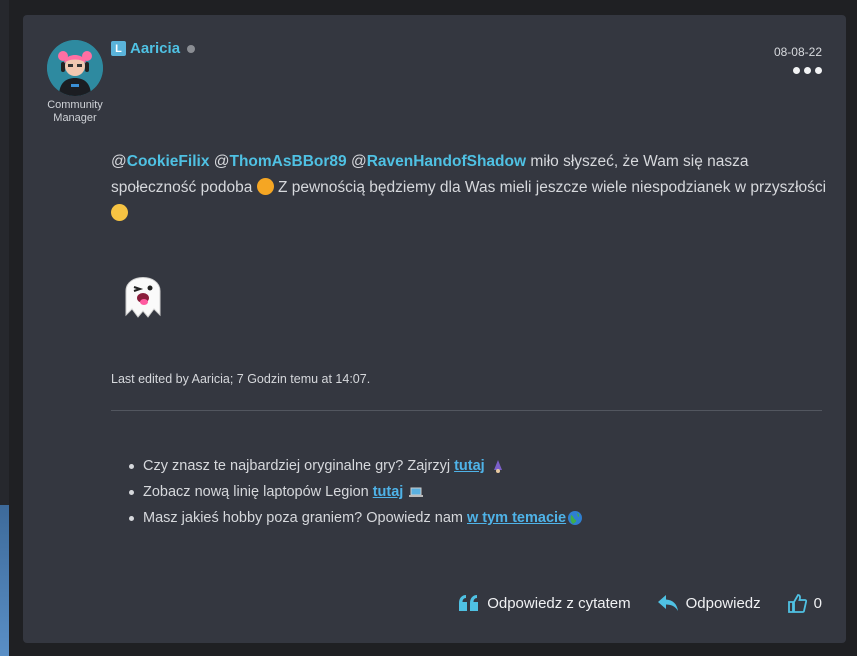 The height and width of the screenshot is (656, 857). Describe the element at coordinates (797, 52) in the screenshot. I see `post-date: 08-08-22` at that location.